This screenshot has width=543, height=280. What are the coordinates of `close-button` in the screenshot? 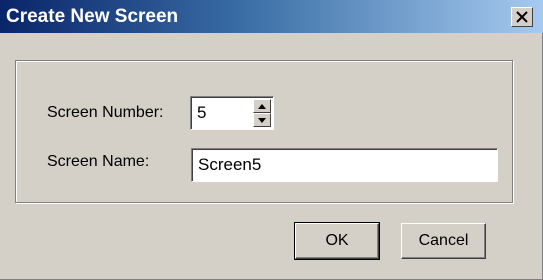 It's located at (522, 17).